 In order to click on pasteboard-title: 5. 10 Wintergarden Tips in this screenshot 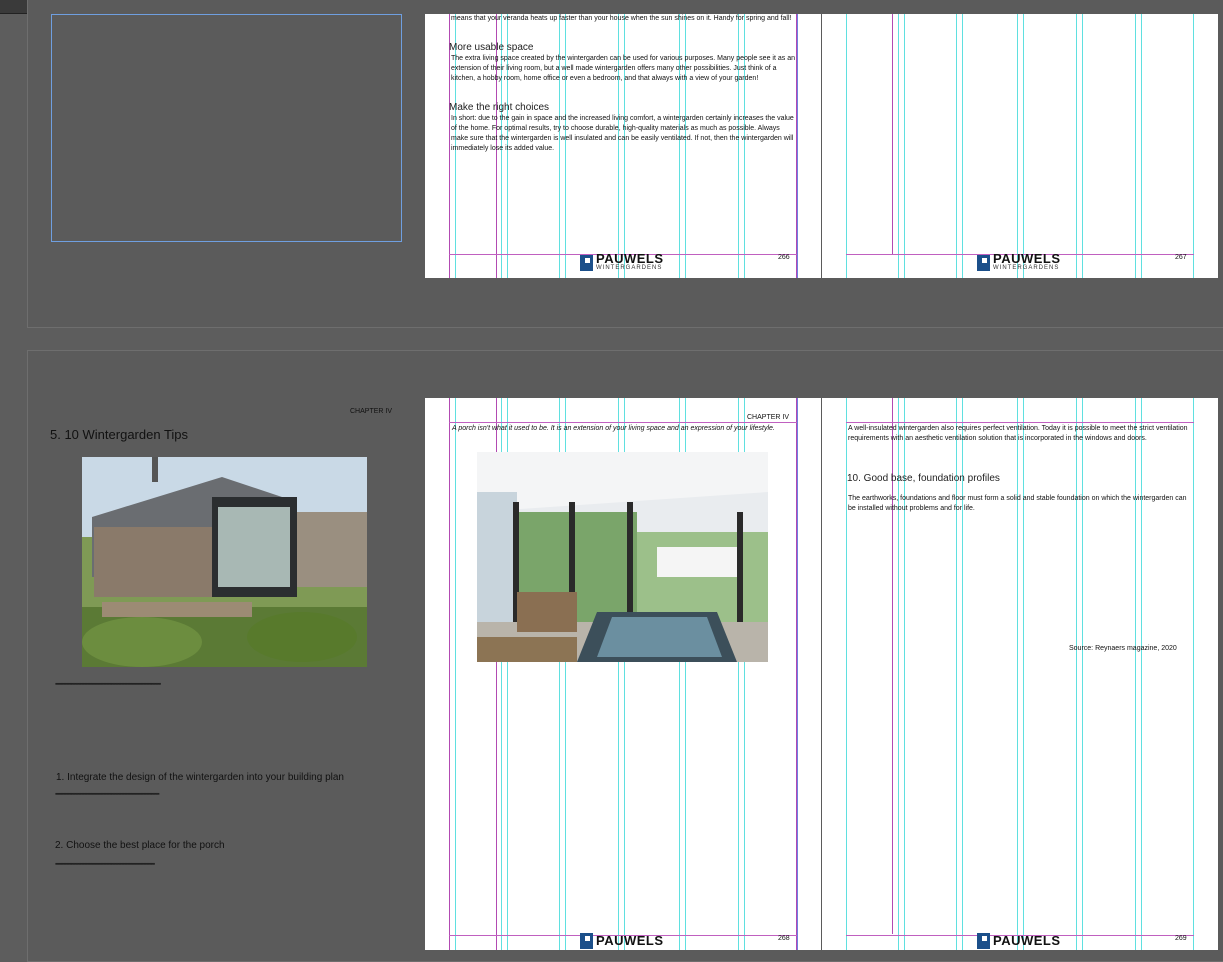, I will do `click(119, 434)`.